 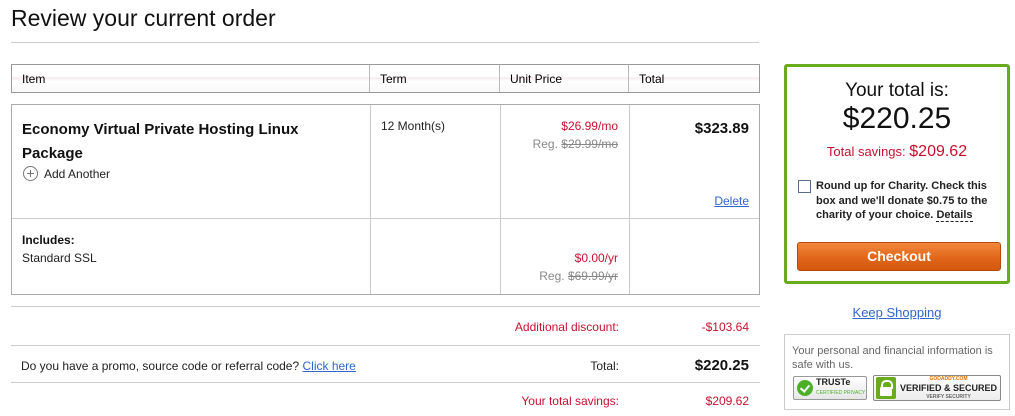 What do you see at coordinates (721, 128) in the screenshot?
I see `line-total: $323.89` at bounding box center [721, 128].